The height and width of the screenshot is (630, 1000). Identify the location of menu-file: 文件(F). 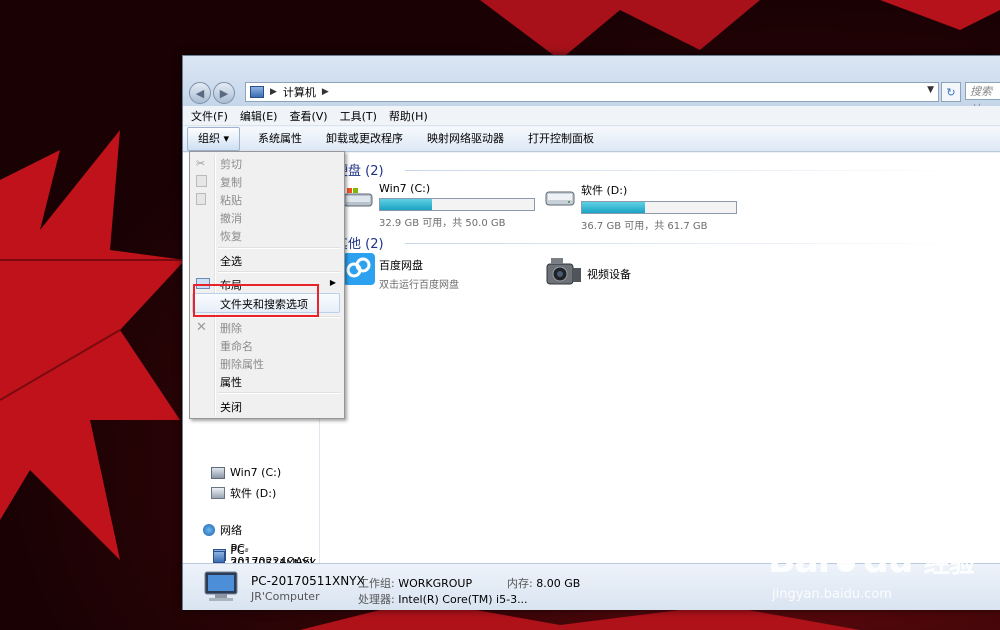
(209, 116).